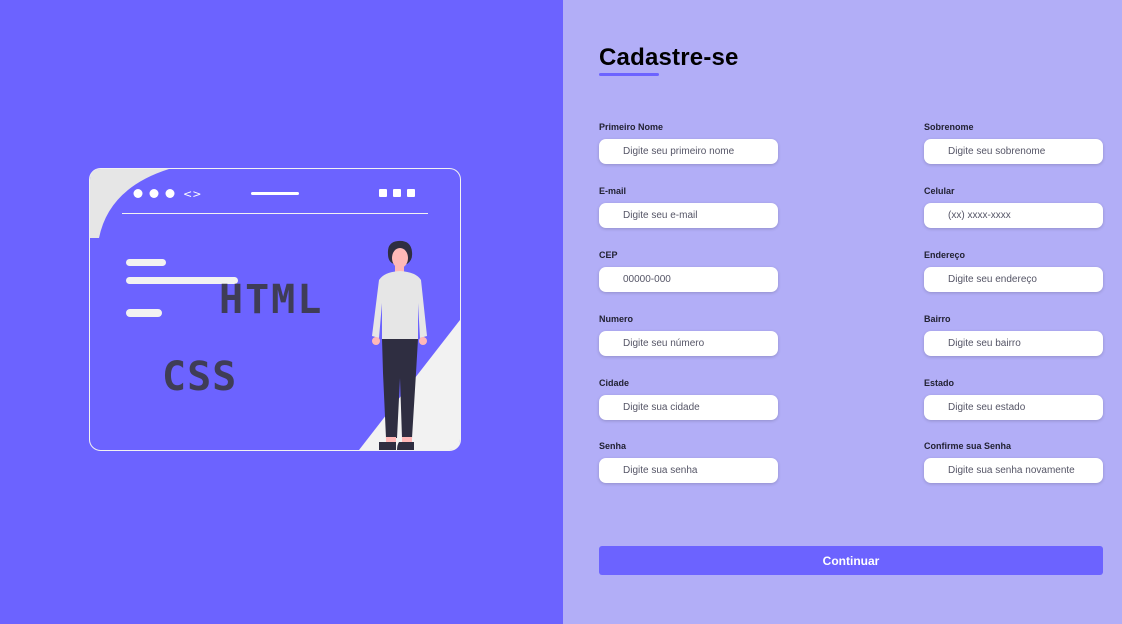 The image size is (1122, 624). I want to click on password-field-group: Senha, so click(689, 462).